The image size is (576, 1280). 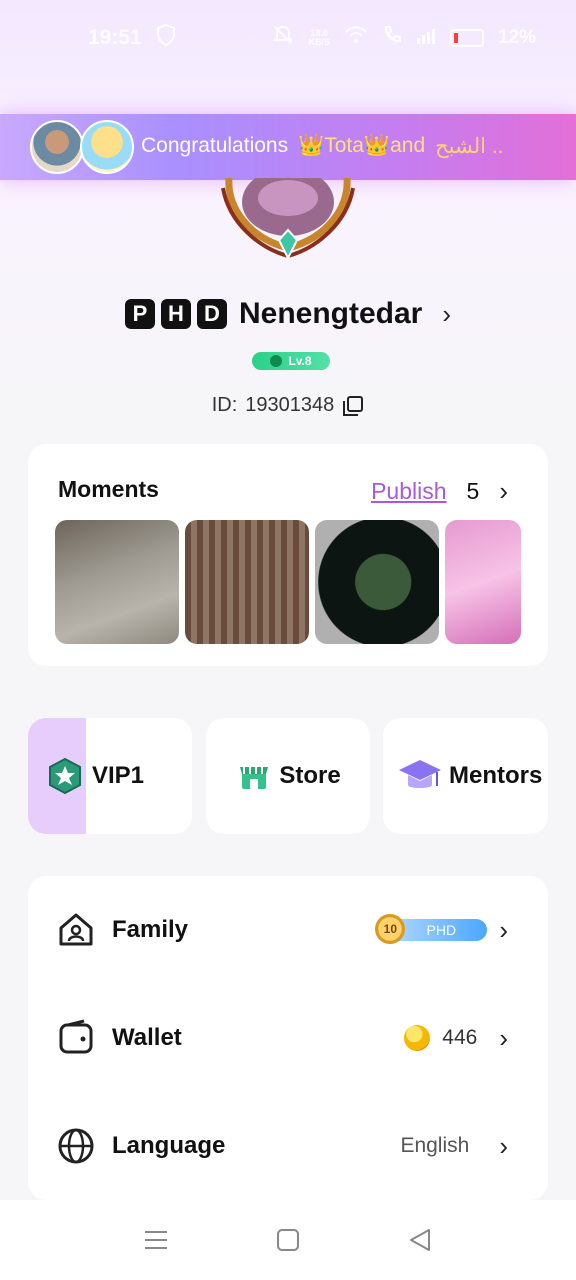 I want to click on store-label: Store, so click(x=310, y=775).